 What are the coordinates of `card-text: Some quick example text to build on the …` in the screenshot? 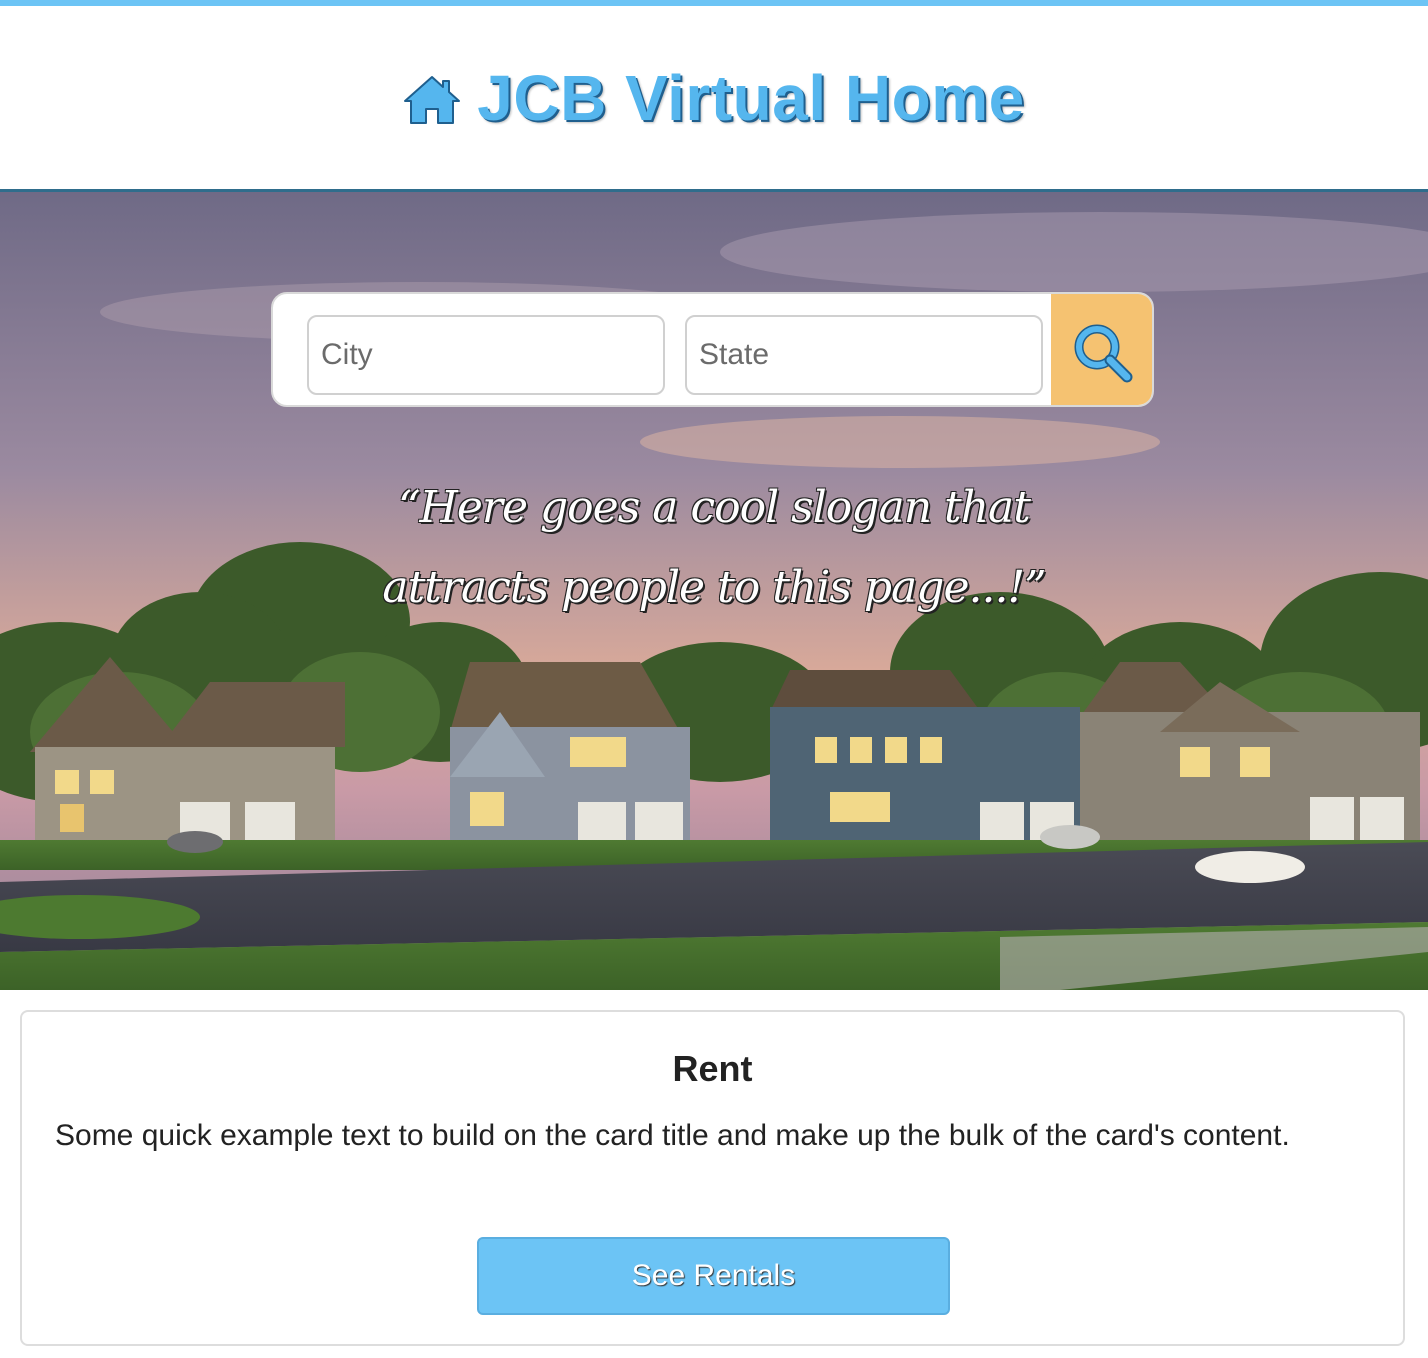 It's located at (672, 1135).